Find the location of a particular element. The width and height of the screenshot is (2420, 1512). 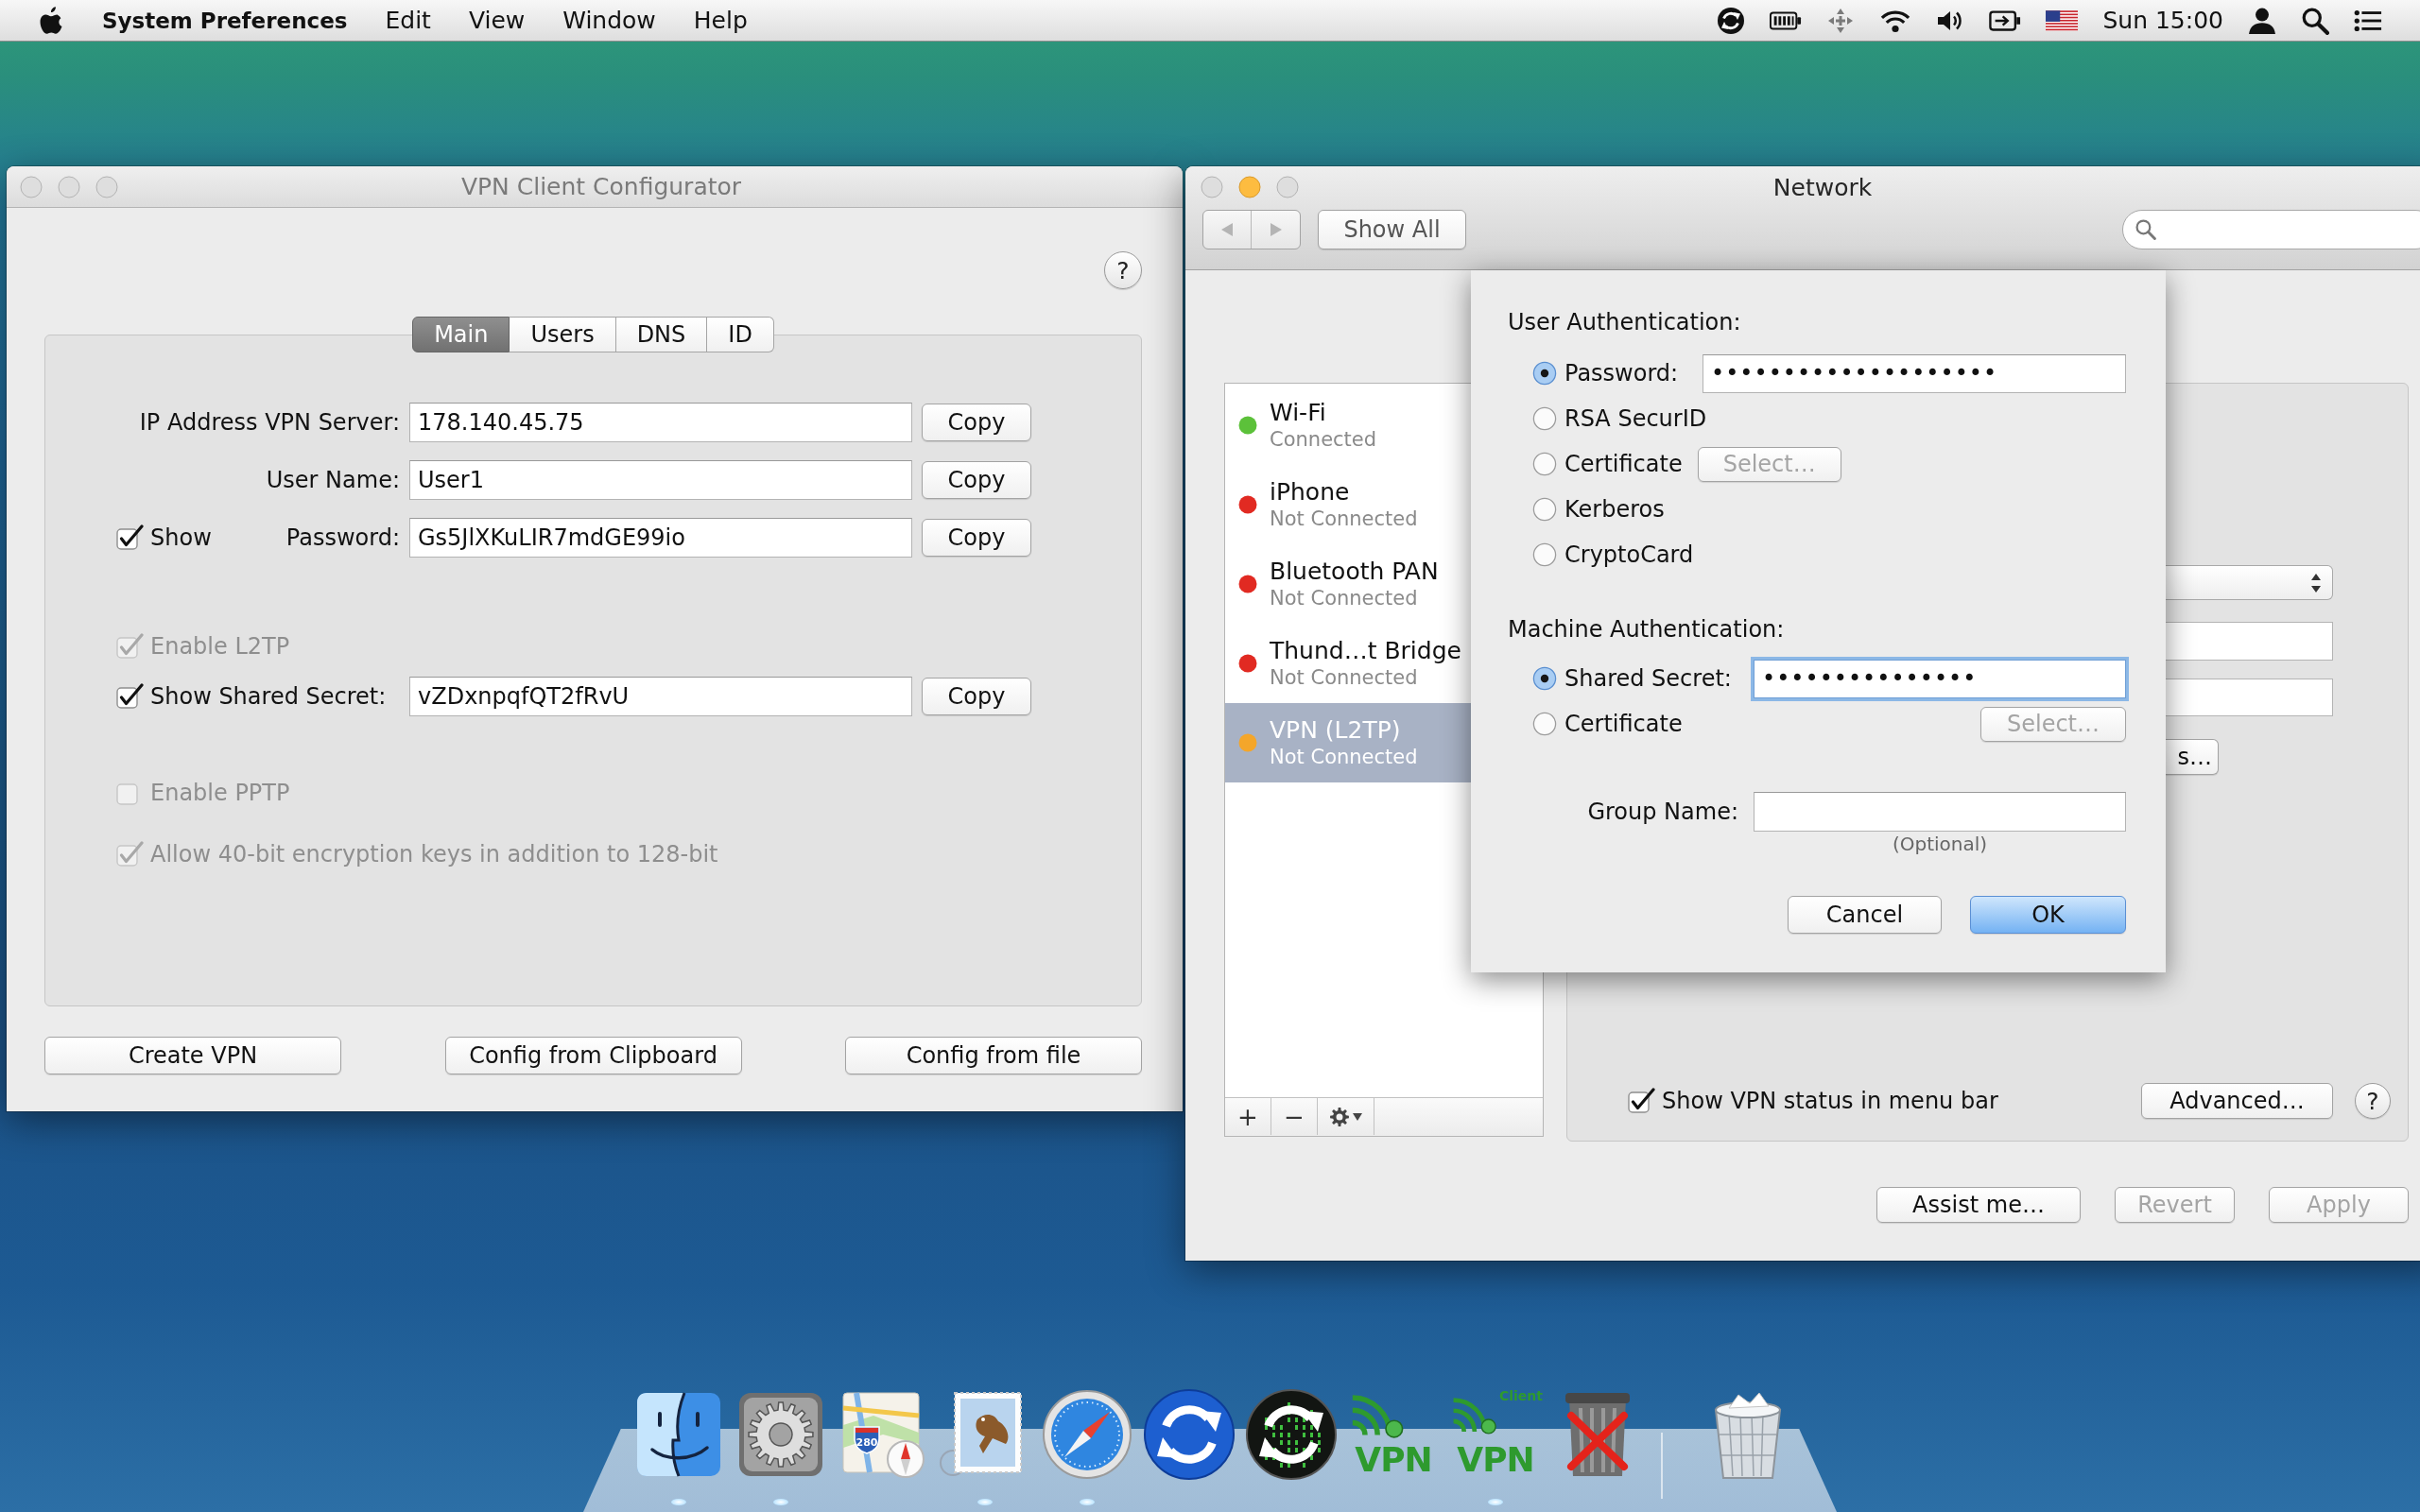

menu-item: Window is located at coordinates (609, 20).